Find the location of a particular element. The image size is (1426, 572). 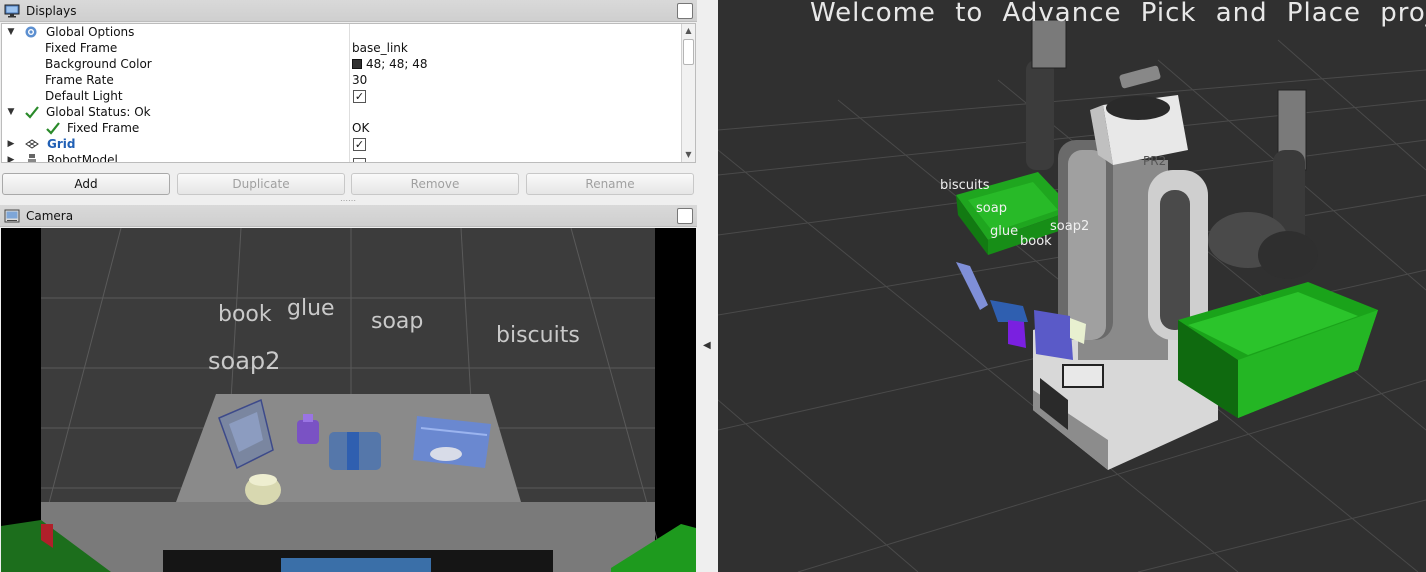

displays-button-bar: Add Duplicate Remove Rename is located at coordinates (348, 184).